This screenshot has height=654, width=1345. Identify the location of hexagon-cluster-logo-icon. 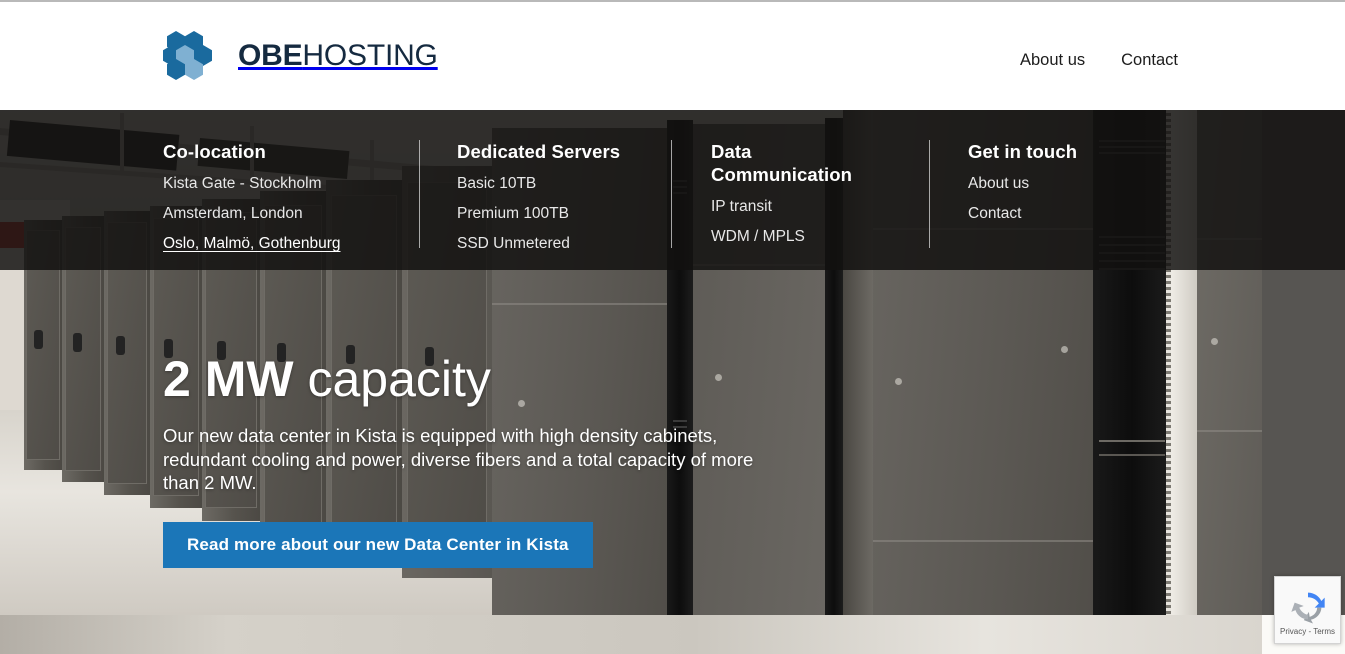
(187, 55).